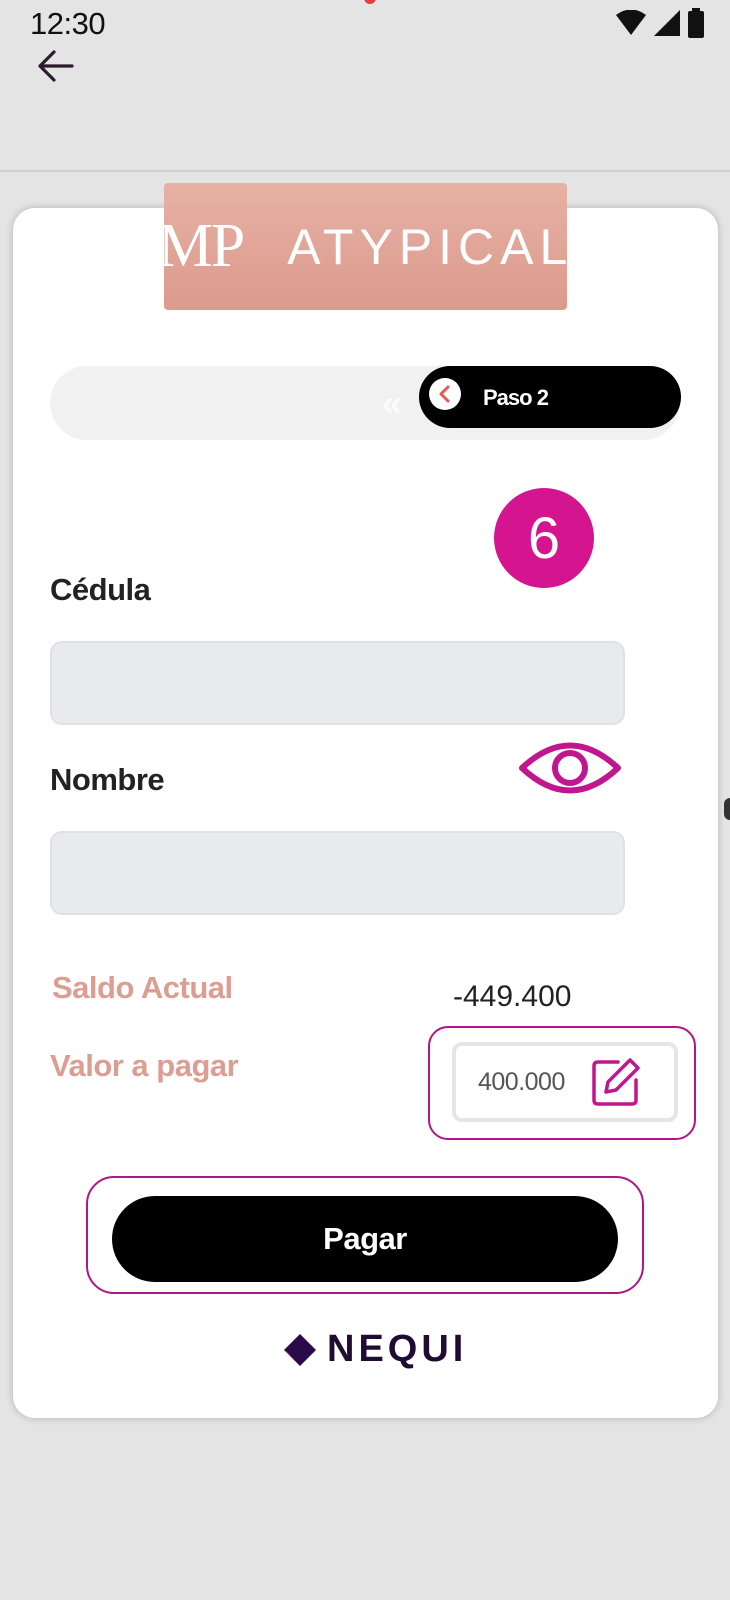 The image size is (730, 1600). I want to click on stepper-back-button, so click(445, 394).